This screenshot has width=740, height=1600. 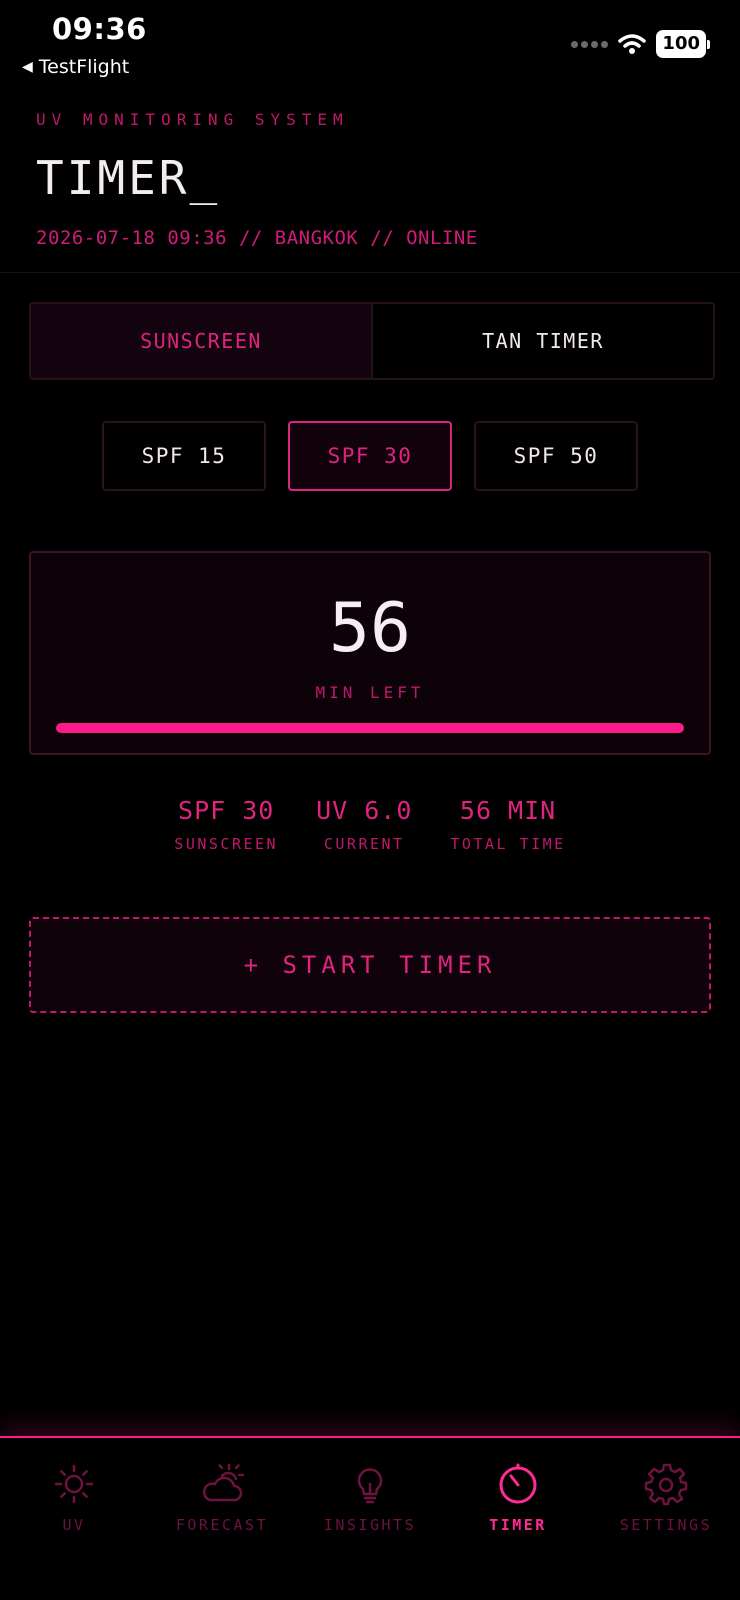 I want to click on spf-15-button: SPF 15, so click(x=184, y=456).